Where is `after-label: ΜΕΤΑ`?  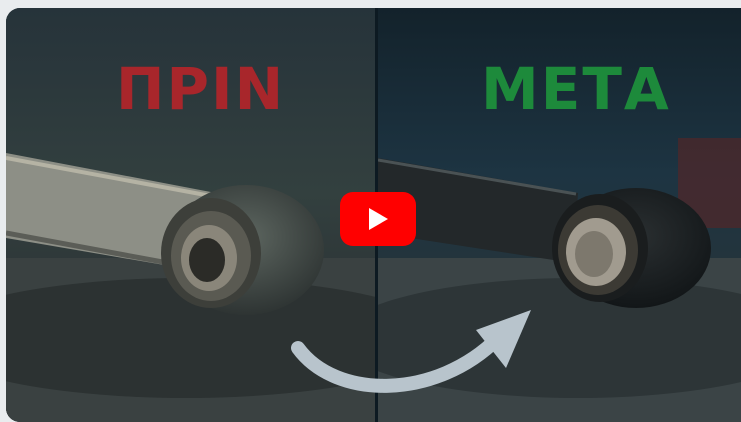 after-label: ΜΕΤΑ is located at coordinates (576, 89).